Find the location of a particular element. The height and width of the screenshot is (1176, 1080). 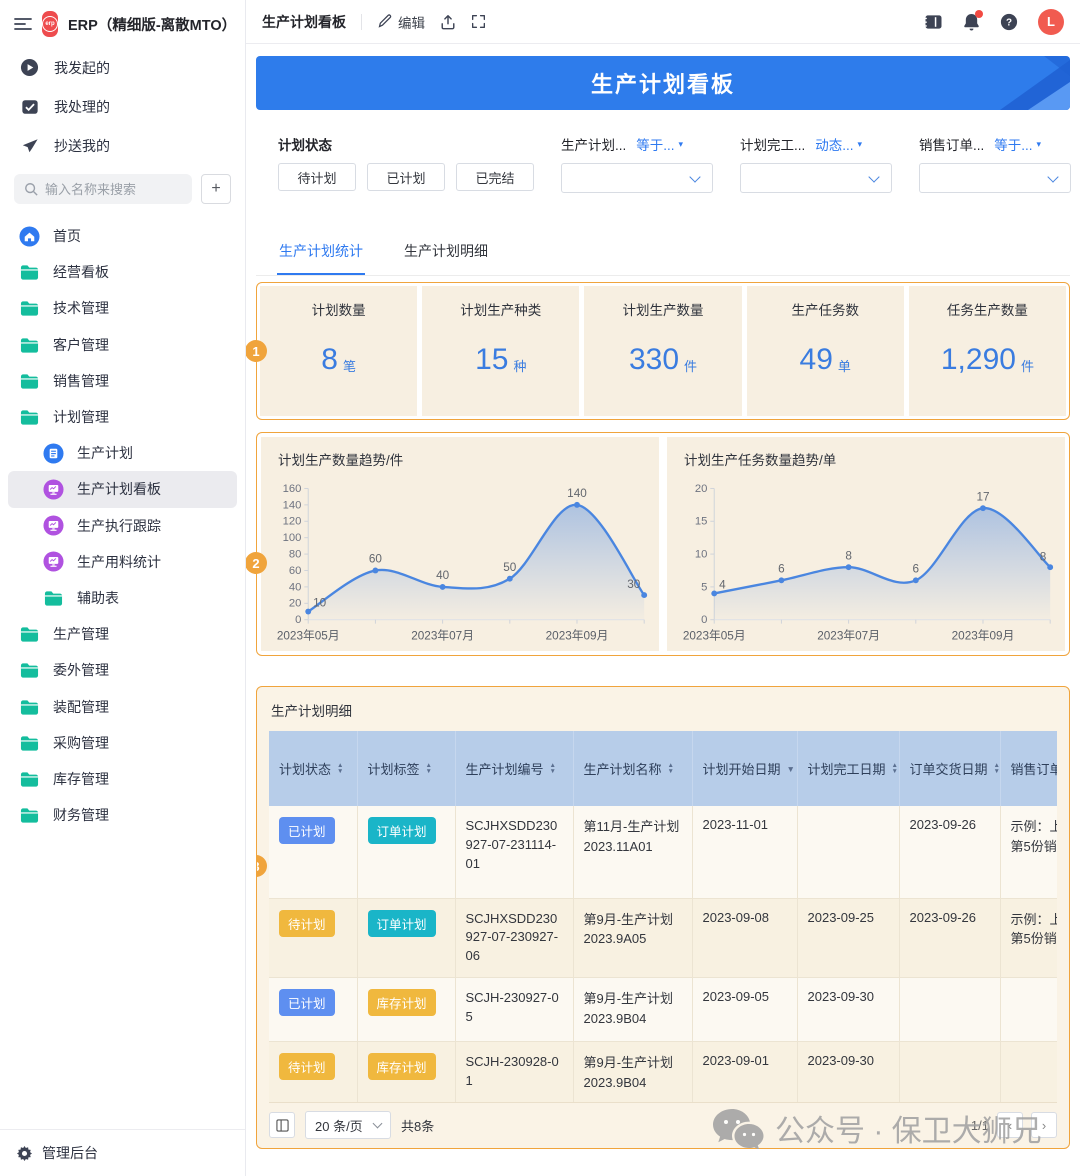

prev-page-button: ‹ is located at coordinates (1010, 1125).